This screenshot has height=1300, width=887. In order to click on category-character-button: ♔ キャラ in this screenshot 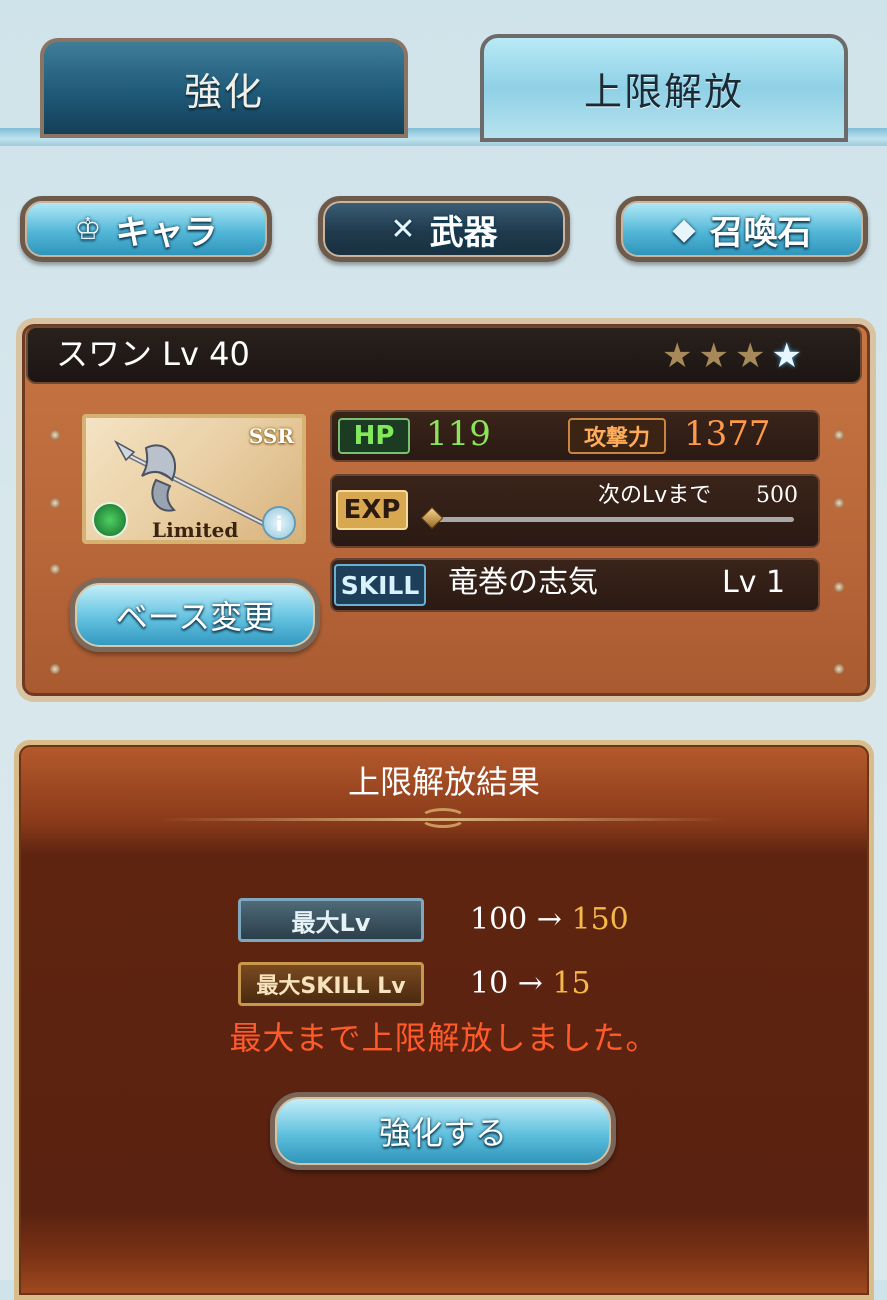, I will do `click(146, 229)`.